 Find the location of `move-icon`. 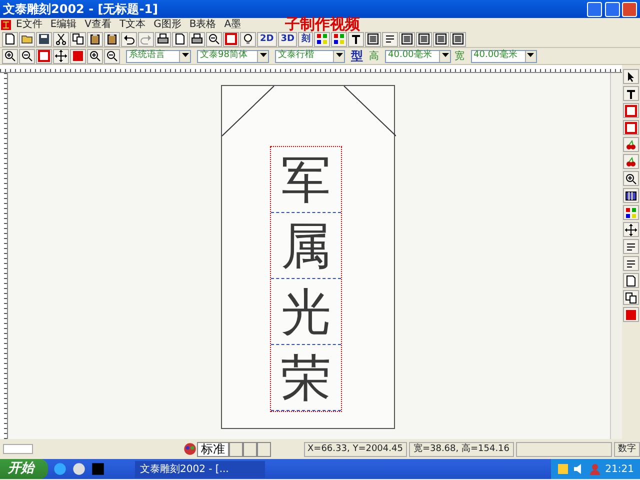

move-icon is located at coordinates (61, 56).